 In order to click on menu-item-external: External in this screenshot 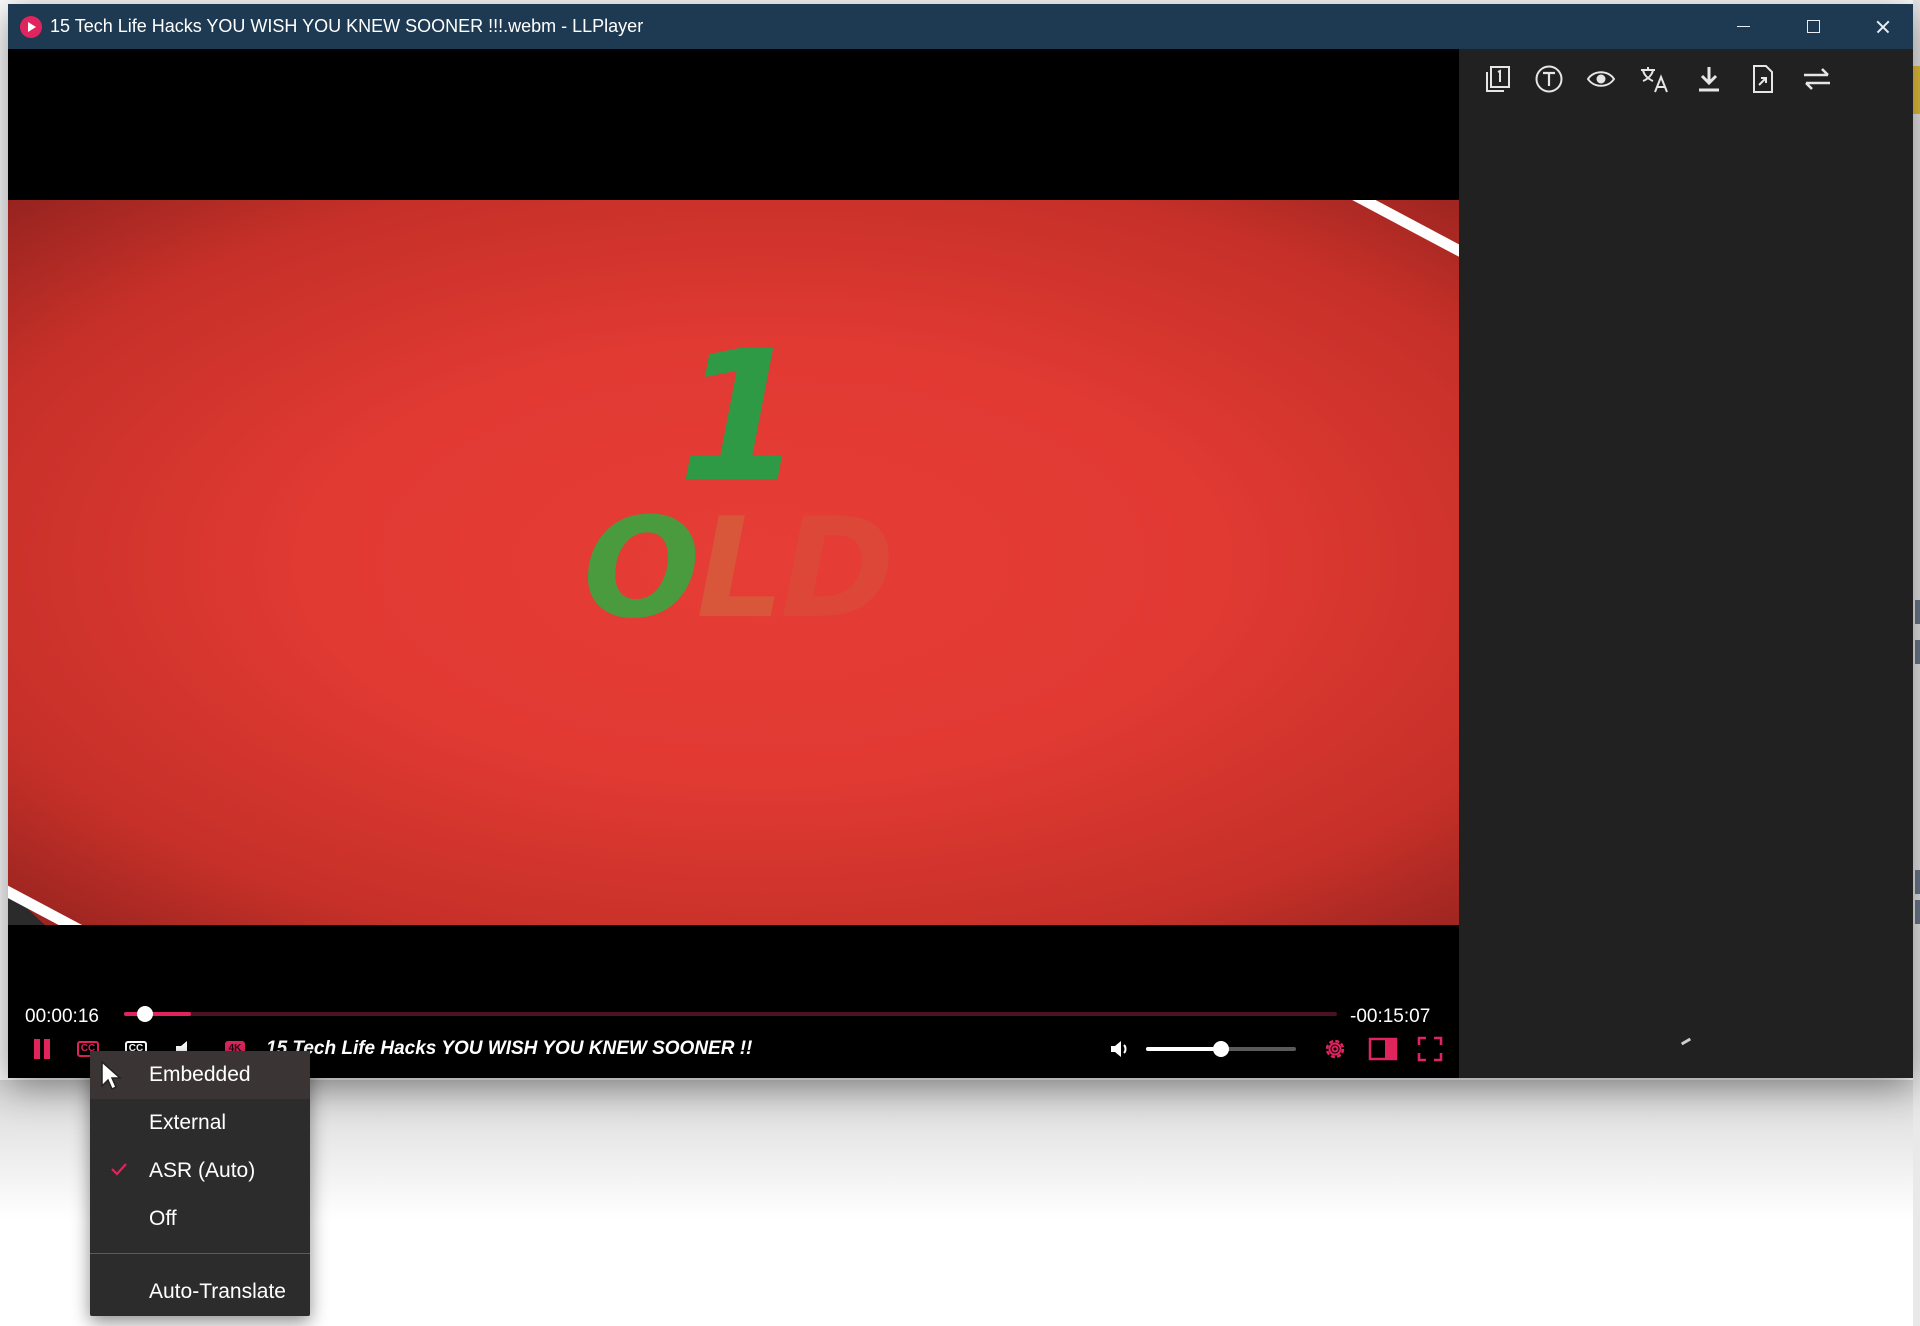, I will do `click(200, 1123)`.